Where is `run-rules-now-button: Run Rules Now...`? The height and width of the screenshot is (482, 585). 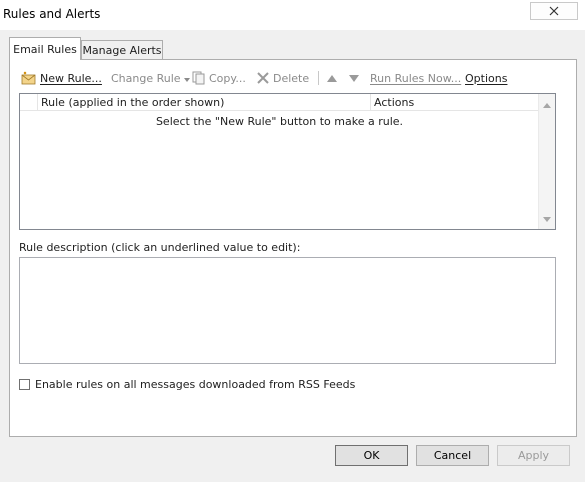
run-rules-now-button: Run Rules Now... is located at coordinates (415, 78).